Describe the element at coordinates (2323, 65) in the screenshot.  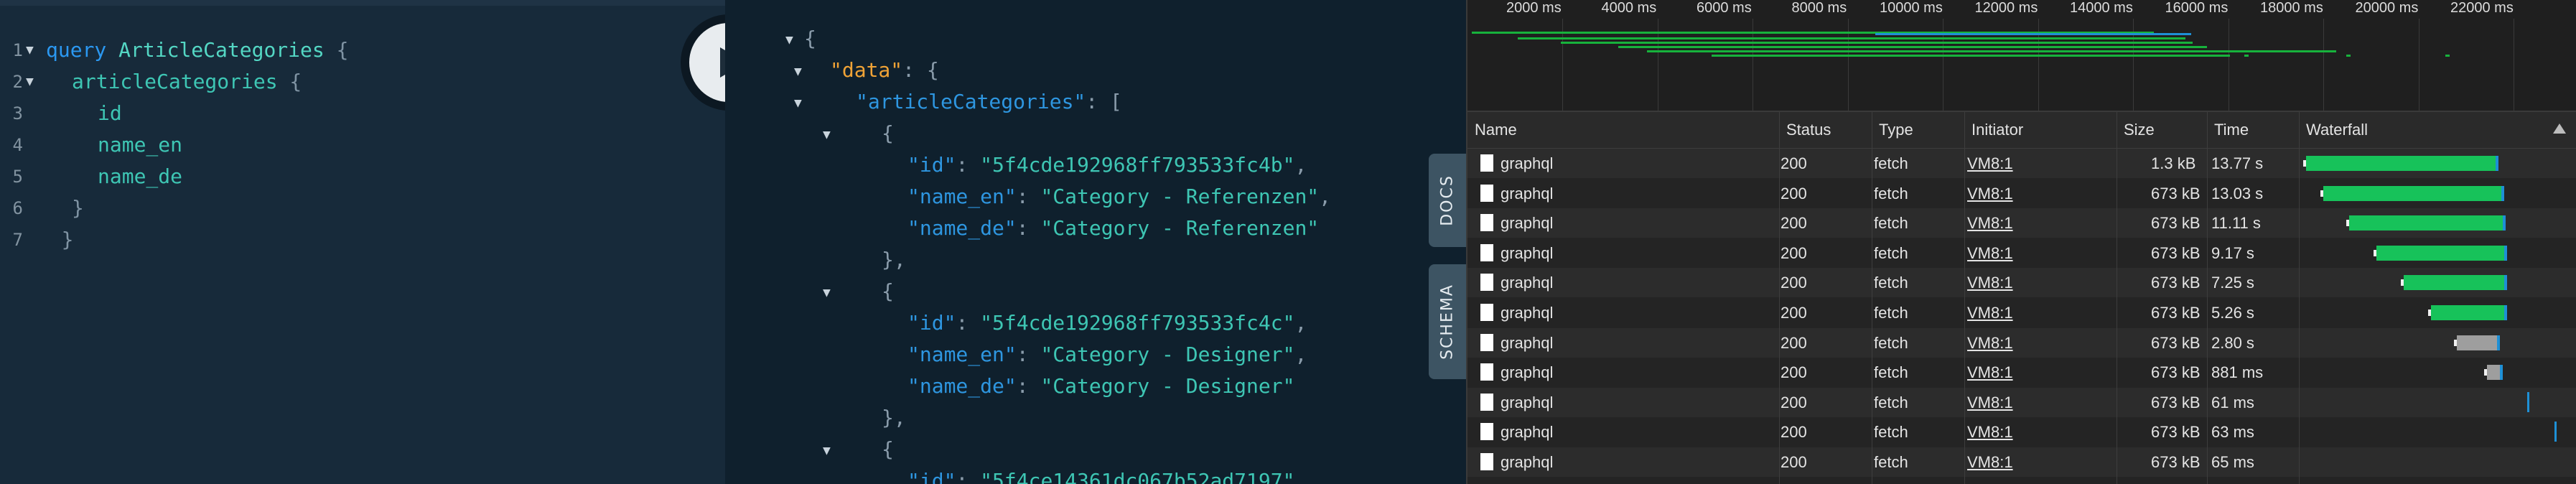
I see `overview-gridline` at that location.